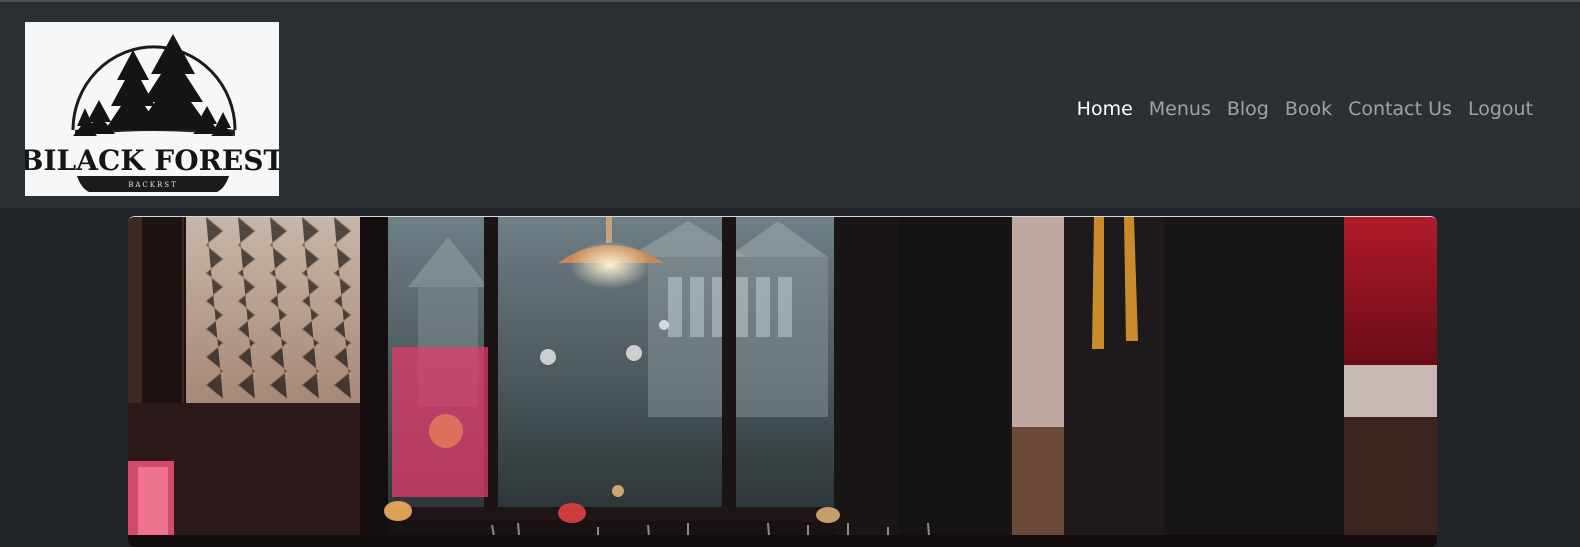 This screenshot has height=547, width=1580. Describe the element at coordinates (1500, 109) in the screenshot. I see `nav-logout: Logout` at that location.